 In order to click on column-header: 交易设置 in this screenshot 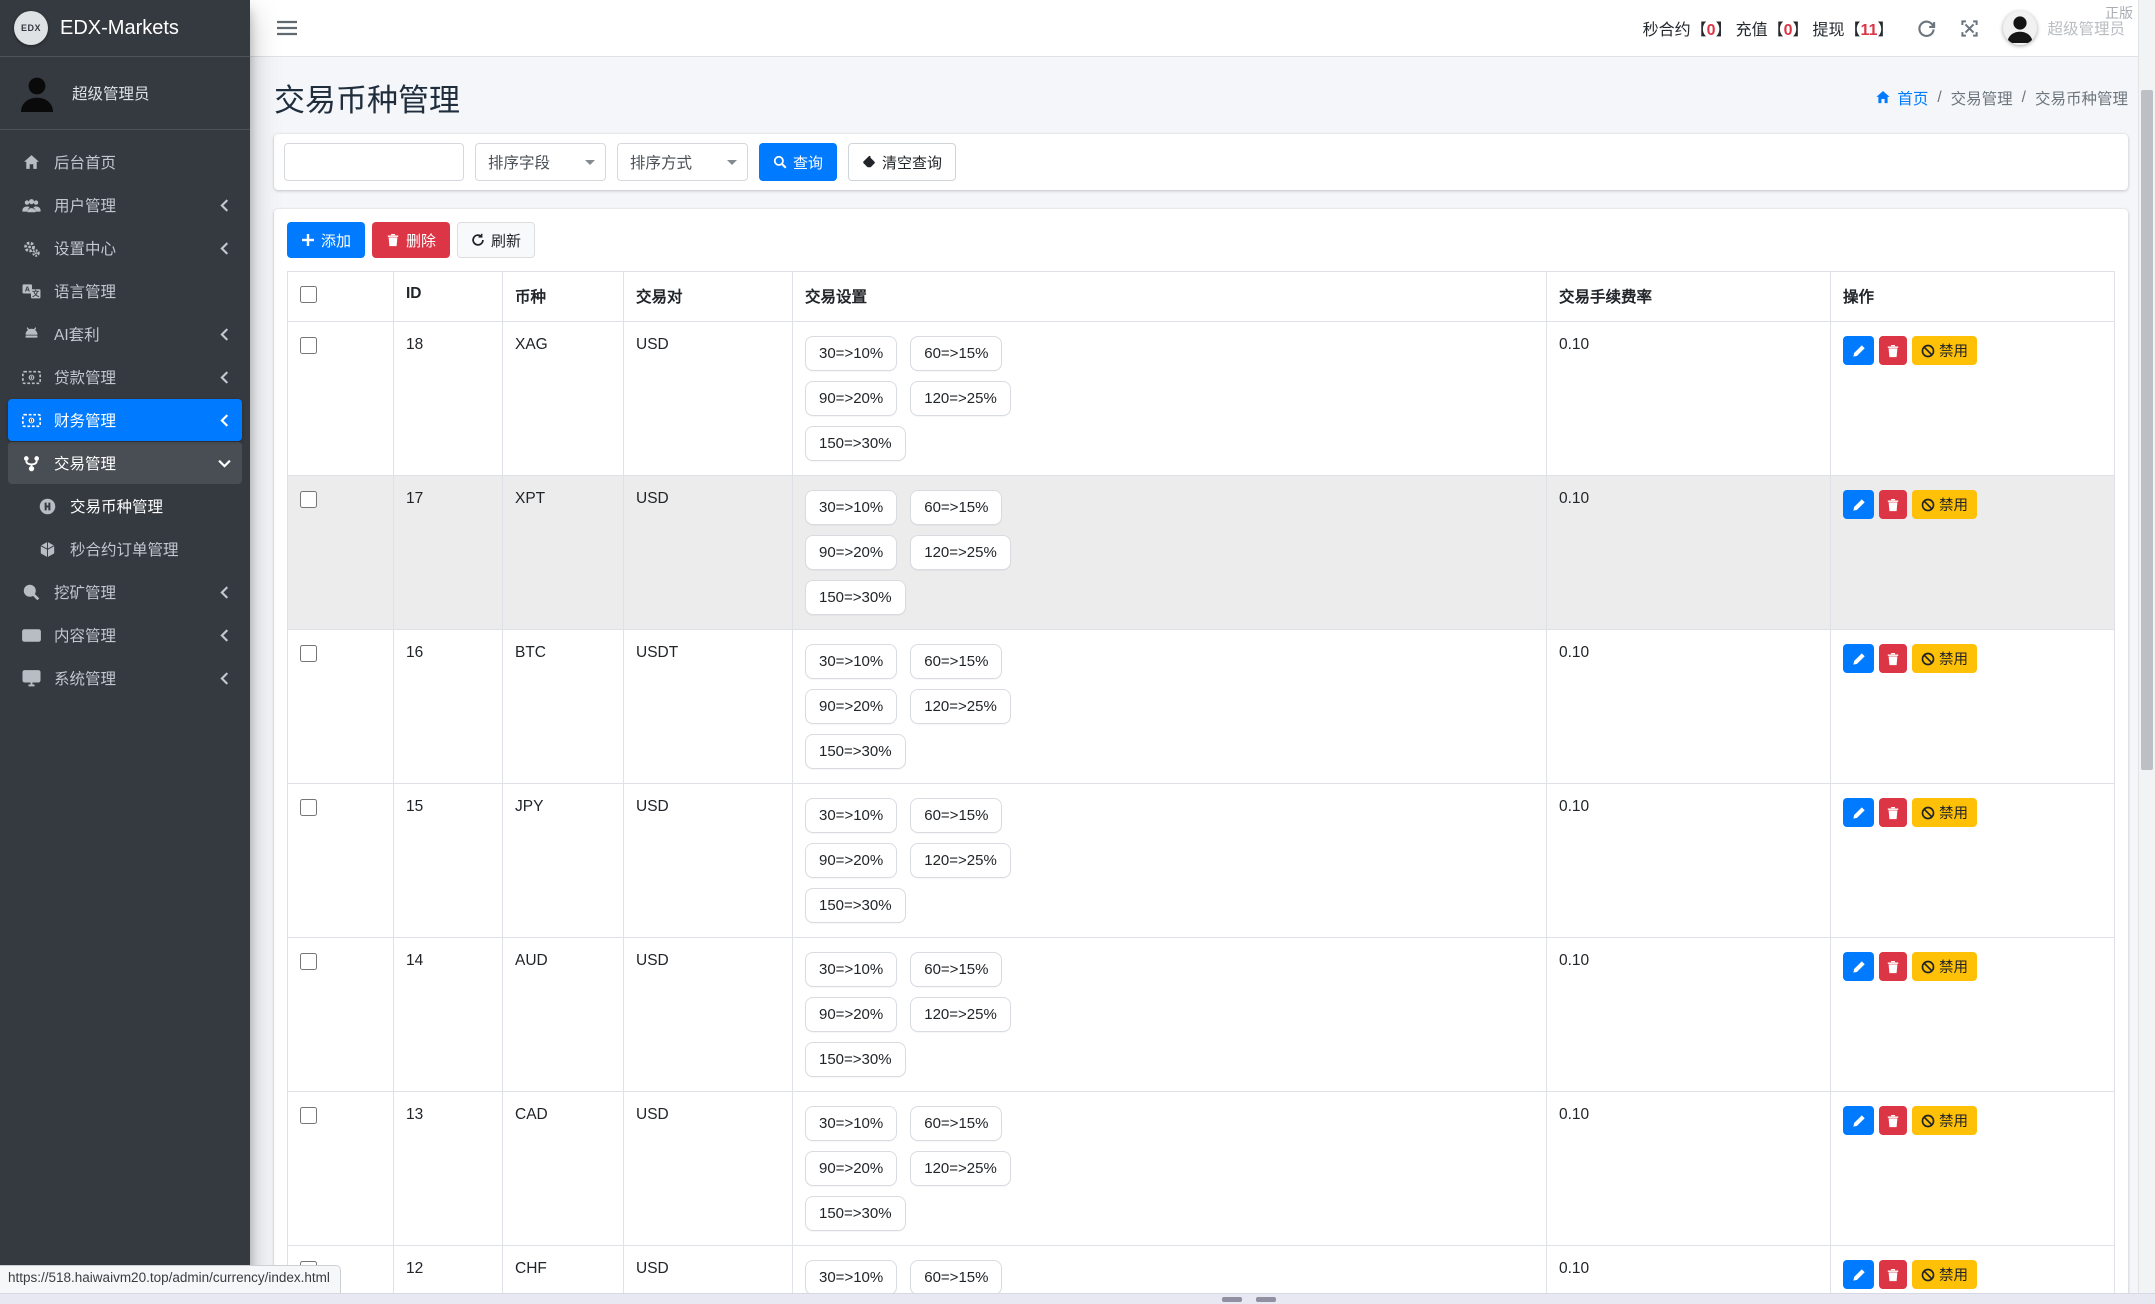, I will do `click(1169, 296)`.